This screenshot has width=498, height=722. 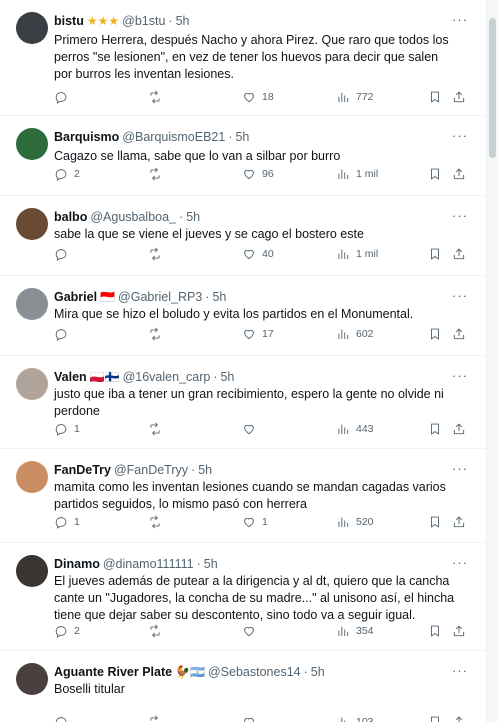 What do you see at coordinates (355, 334) in the screenshot?
I see `views-button: 602` at bounding box center [355, 334].